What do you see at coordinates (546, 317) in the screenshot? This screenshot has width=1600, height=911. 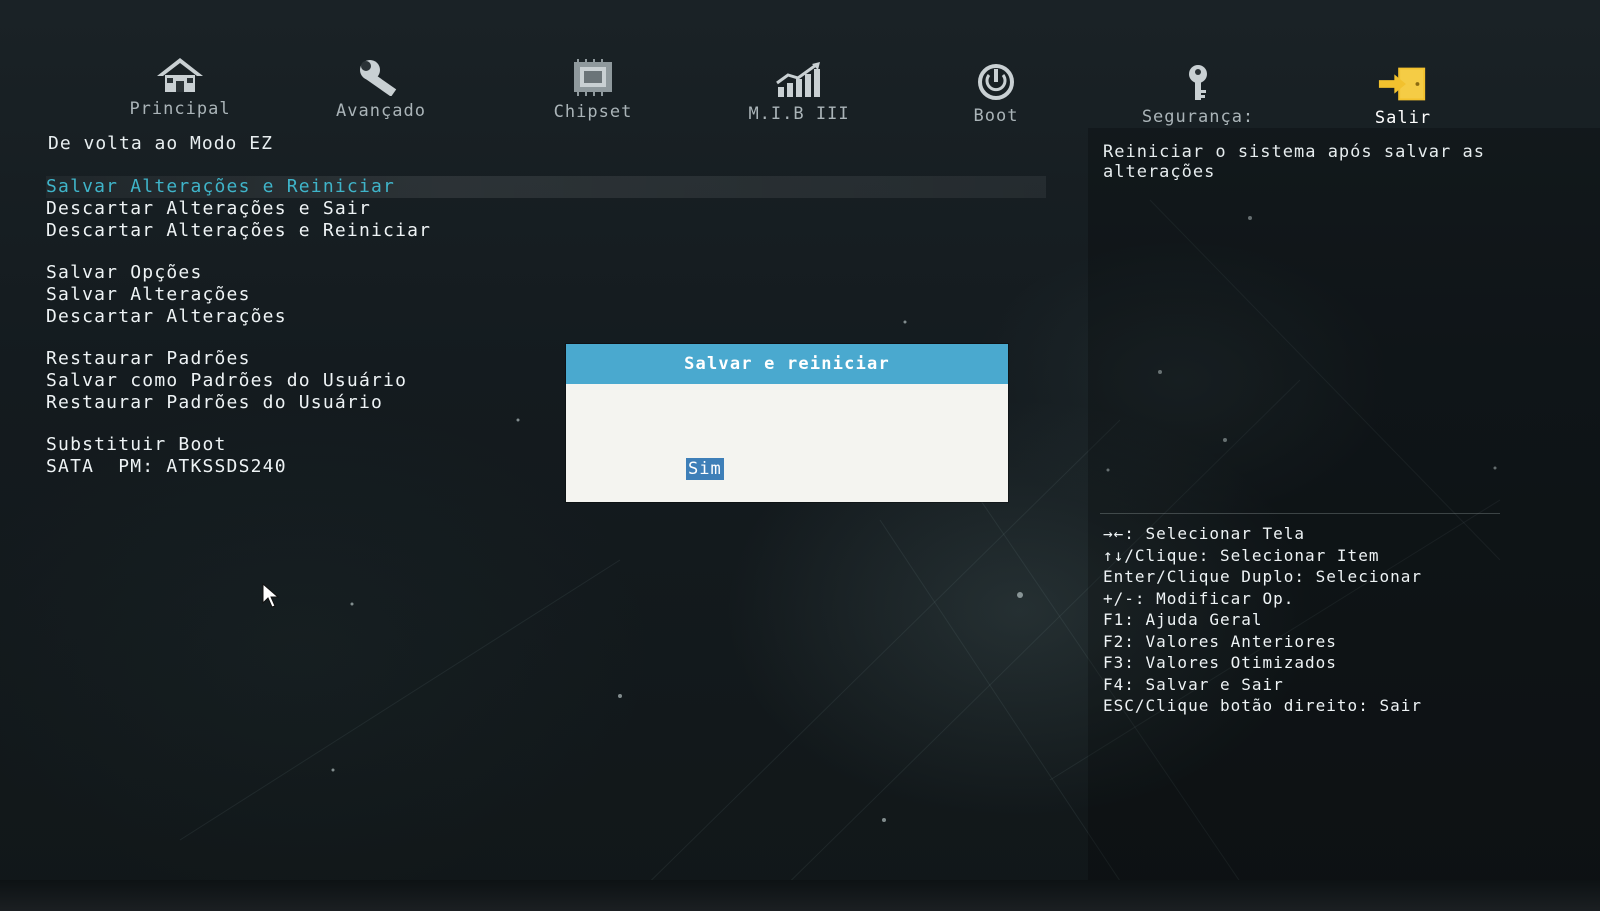 I see `menu-item-discard-changes: Descartar Alterações` at bounding box center [546, 317].